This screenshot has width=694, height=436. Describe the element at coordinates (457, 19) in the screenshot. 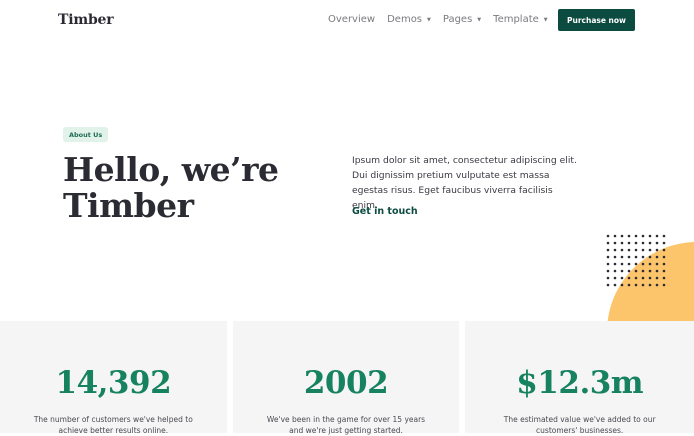

I see `menu-item-label: Pages` at that location.